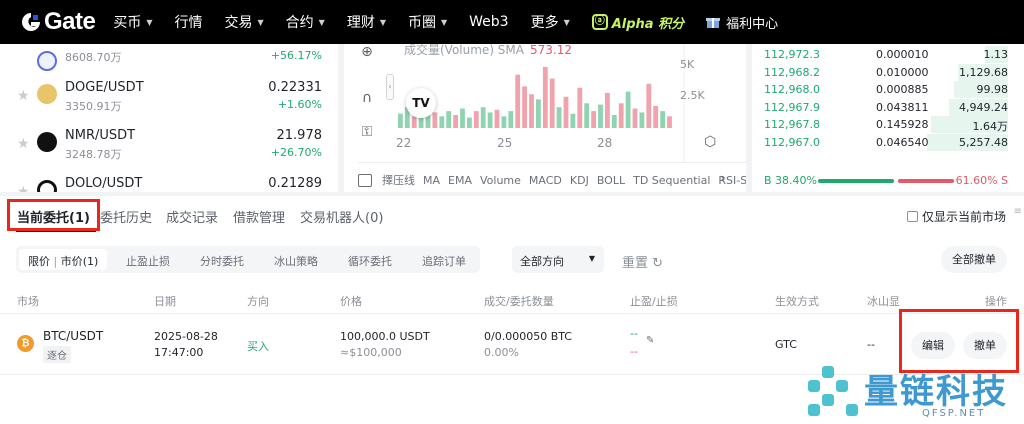  I want to click on reset-button: 重置 ↻, so click(642, 261).